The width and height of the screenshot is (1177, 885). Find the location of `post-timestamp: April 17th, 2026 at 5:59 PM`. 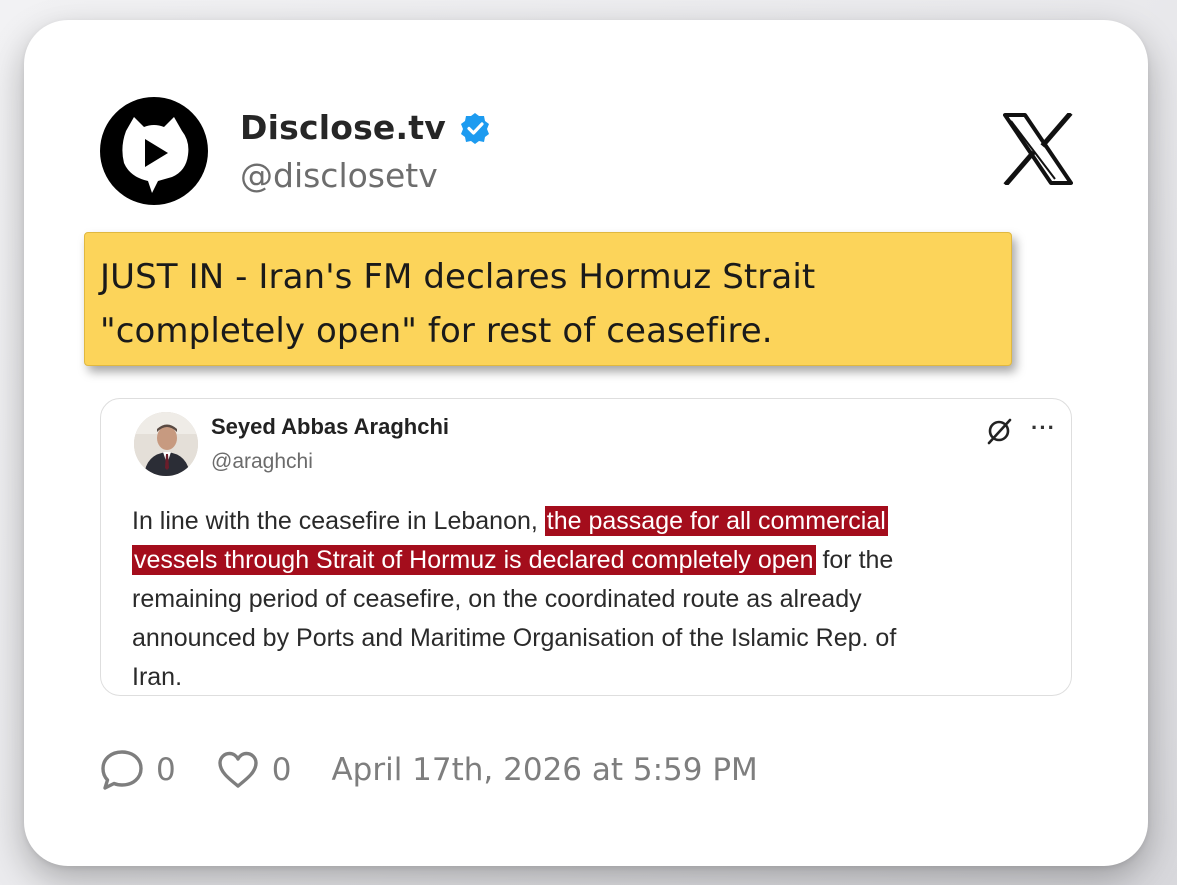

post-timestamp: April 17th, 2026 at 5:59 PM is located at coordinates (544, 770).